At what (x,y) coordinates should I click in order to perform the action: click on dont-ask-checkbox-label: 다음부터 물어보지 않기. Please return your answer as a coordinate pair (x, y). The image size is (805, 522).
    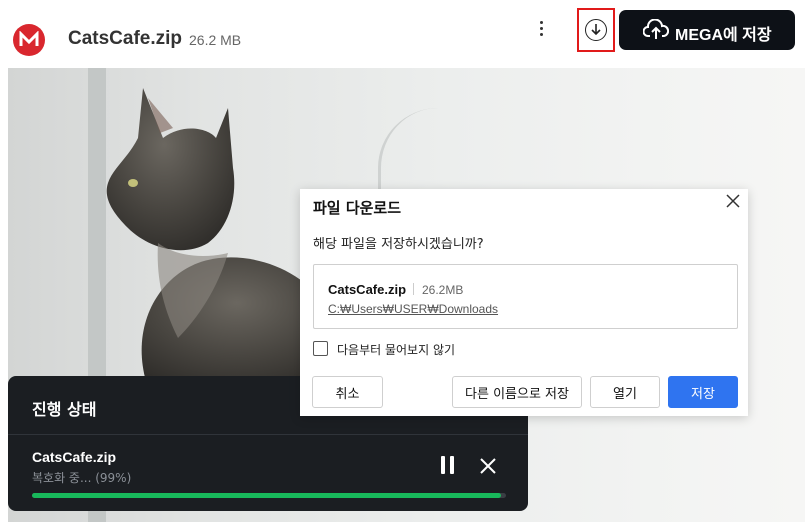
    Looking at the image, I should click on (396, 349).